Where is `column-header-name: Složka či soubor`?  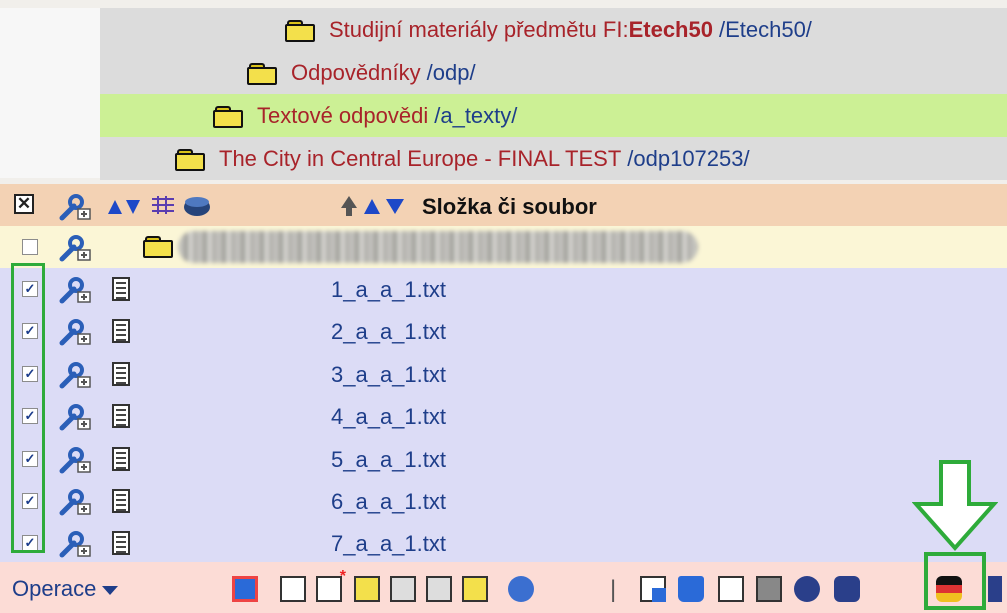
column-header-name: Složka či soubor is located at coordinates (509, 207).